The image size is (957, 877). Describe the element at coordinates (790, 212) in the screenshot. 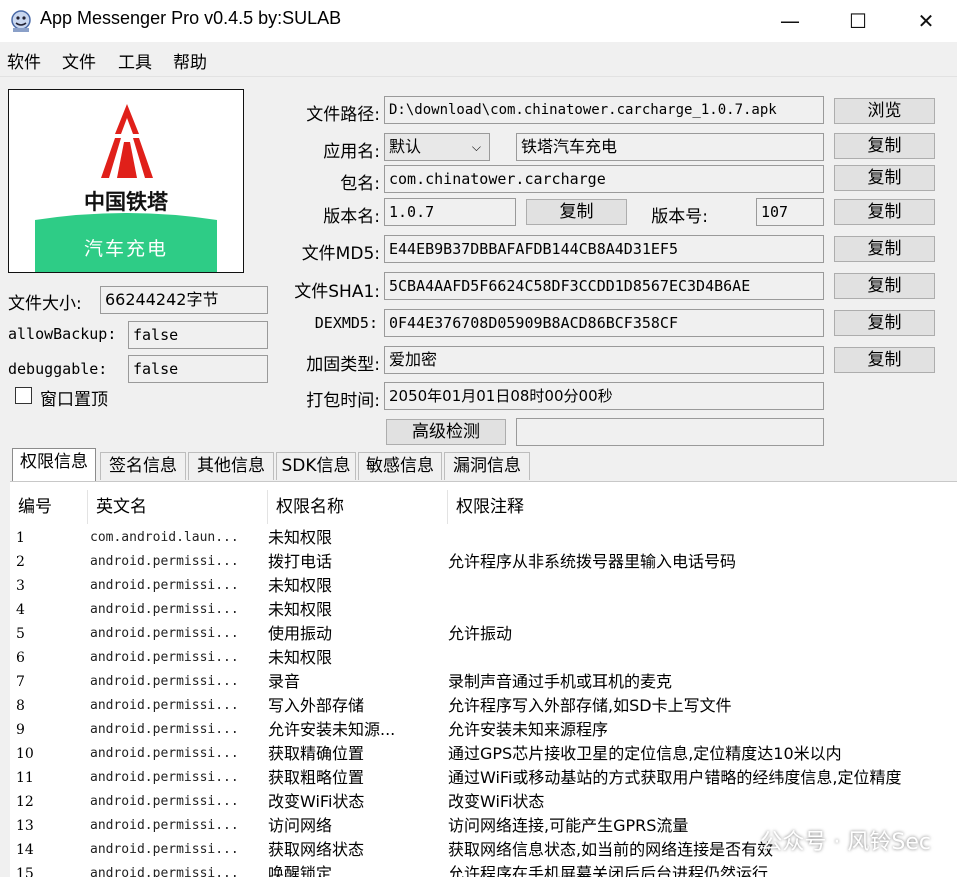

I see `version-code-field: 107` at that location.